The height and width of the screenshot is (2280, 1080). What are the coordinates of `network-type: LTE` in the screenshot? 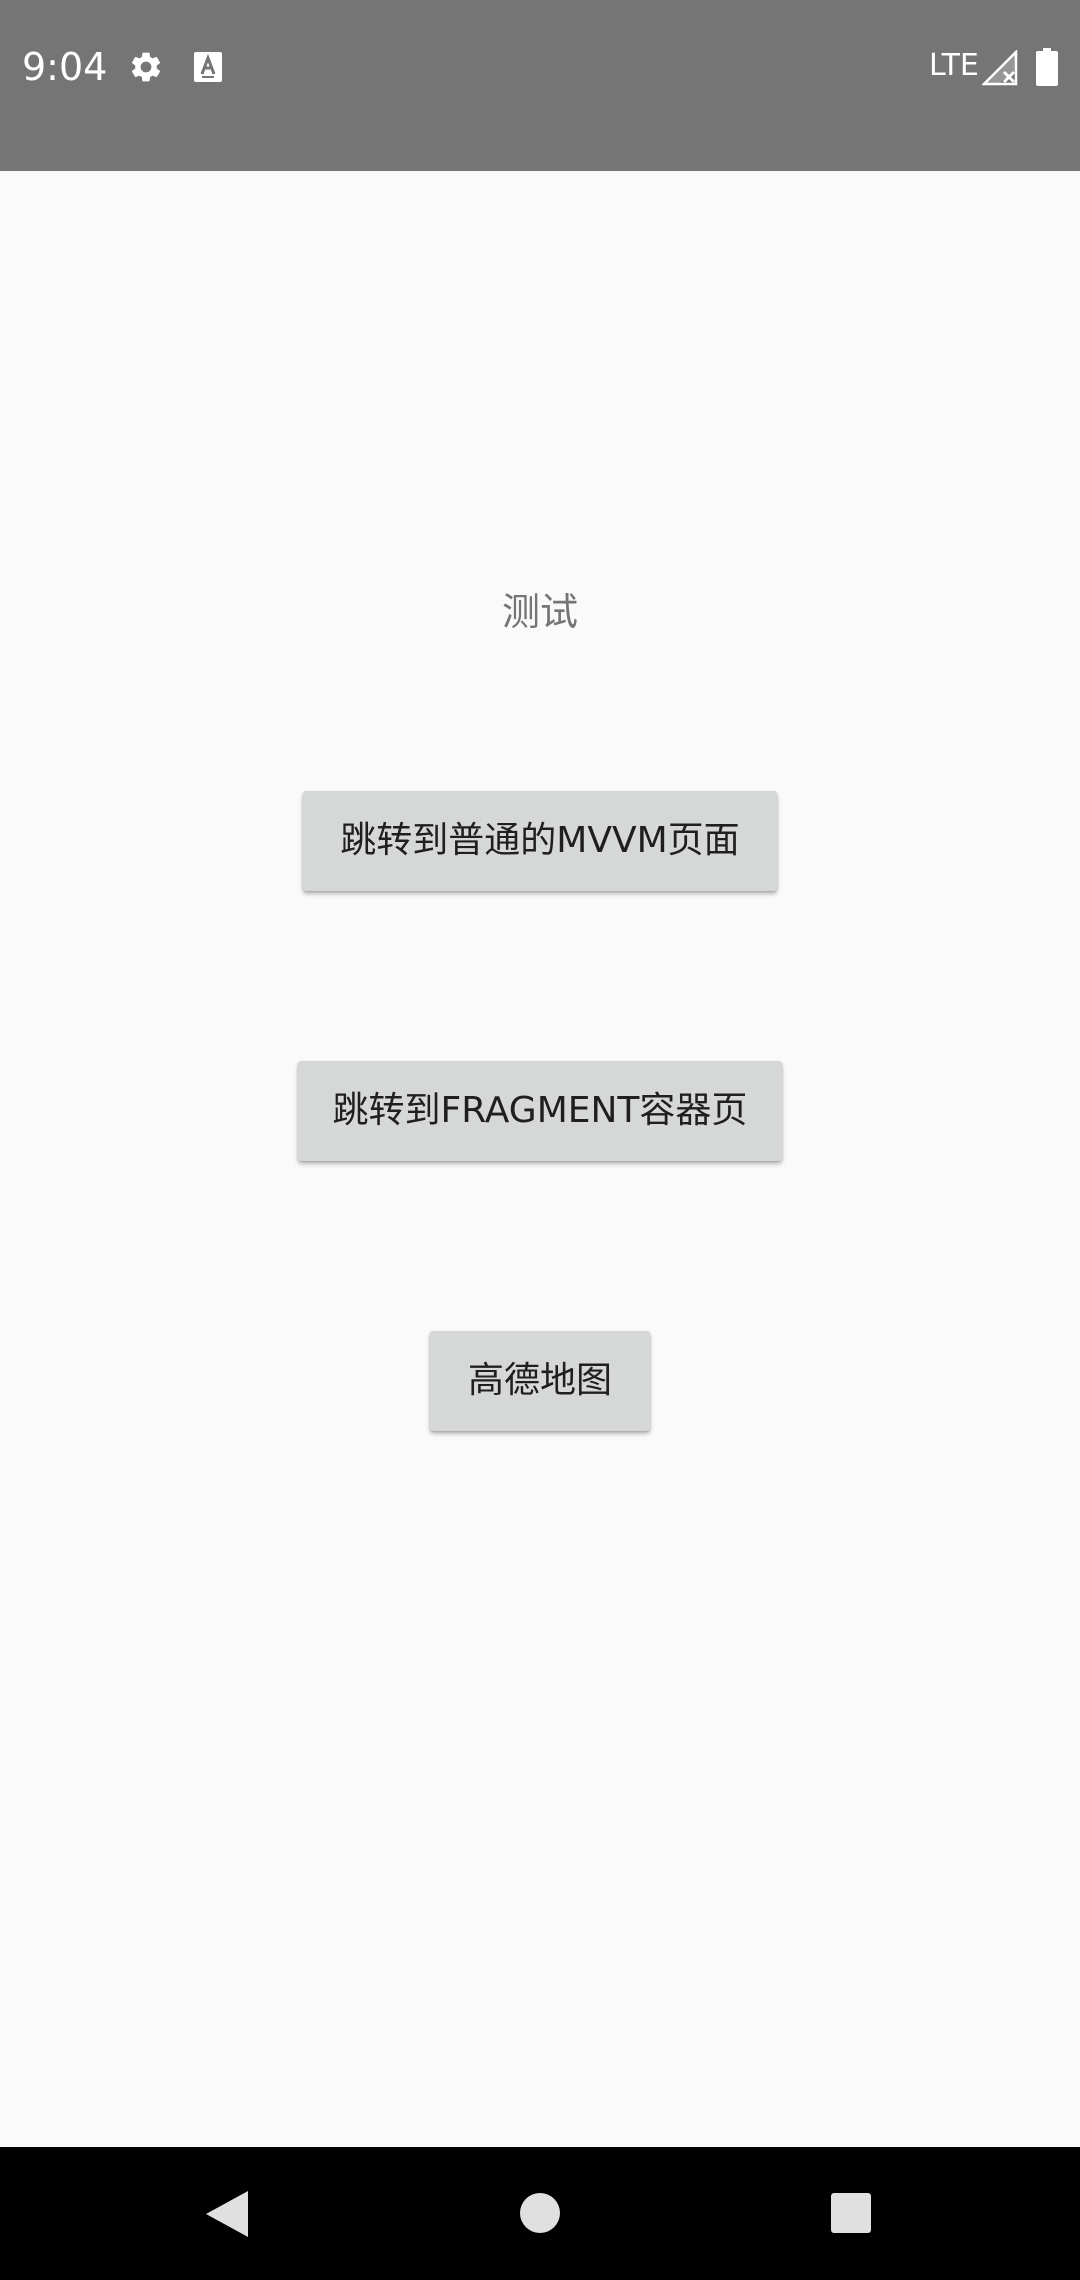 It's located at (954, 65).